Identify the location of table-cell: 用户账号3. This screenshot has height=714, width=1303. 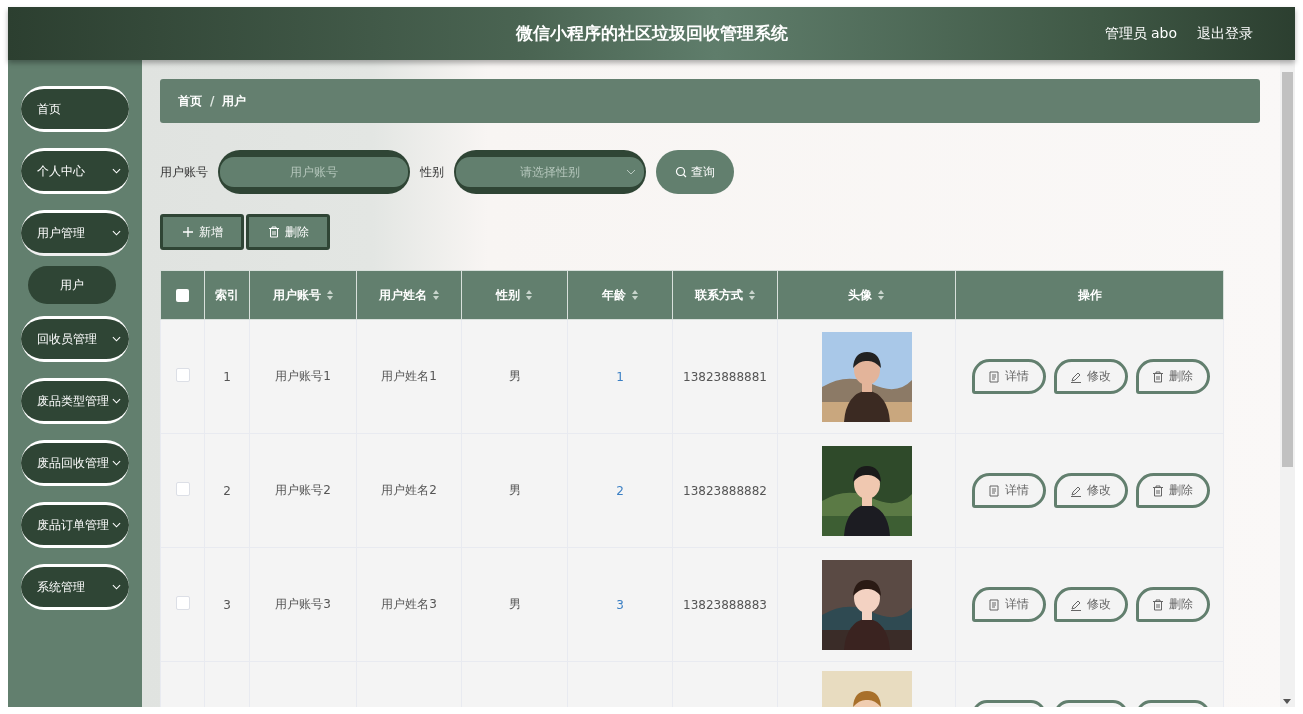
(303, 604).